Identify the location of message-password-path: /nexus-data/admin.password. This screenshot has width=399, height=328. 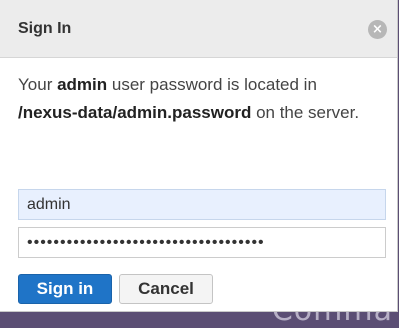
(135, 112).